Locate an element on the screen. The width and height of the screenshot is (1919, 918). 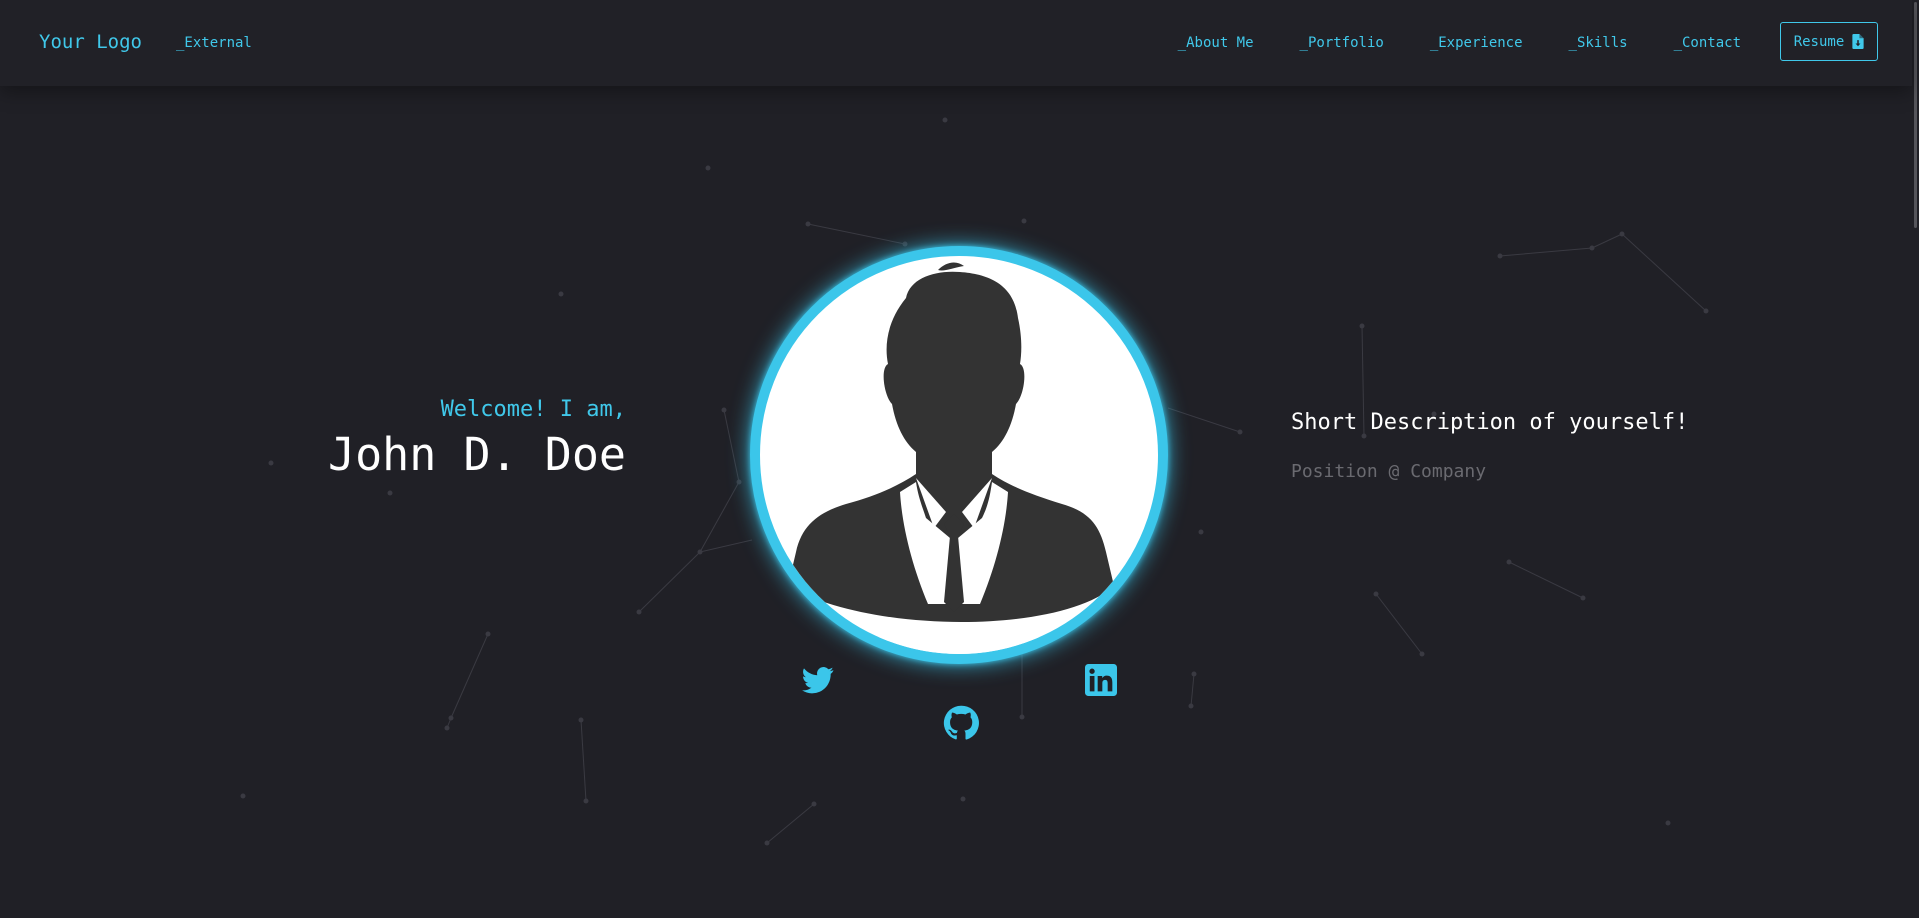
nav-link-skills: _Skills is located at coordinates (1598, 43).